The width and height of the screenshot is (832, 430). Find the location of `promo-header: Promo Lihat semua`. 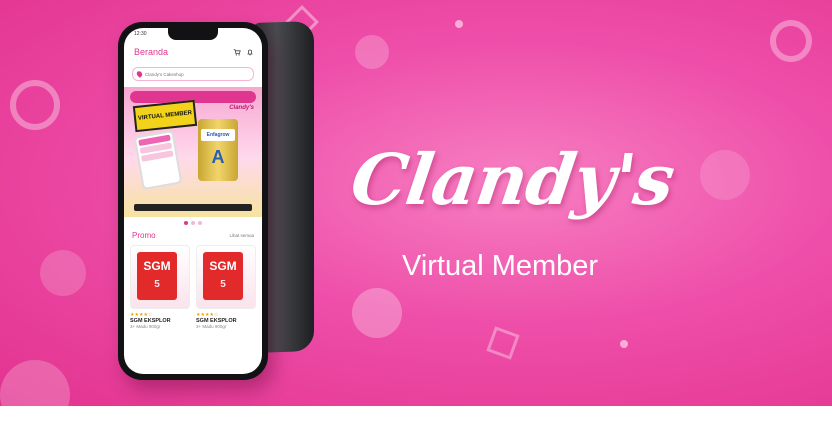

promo-header: Promo Lihat semua is located at coordinates (193, 235).